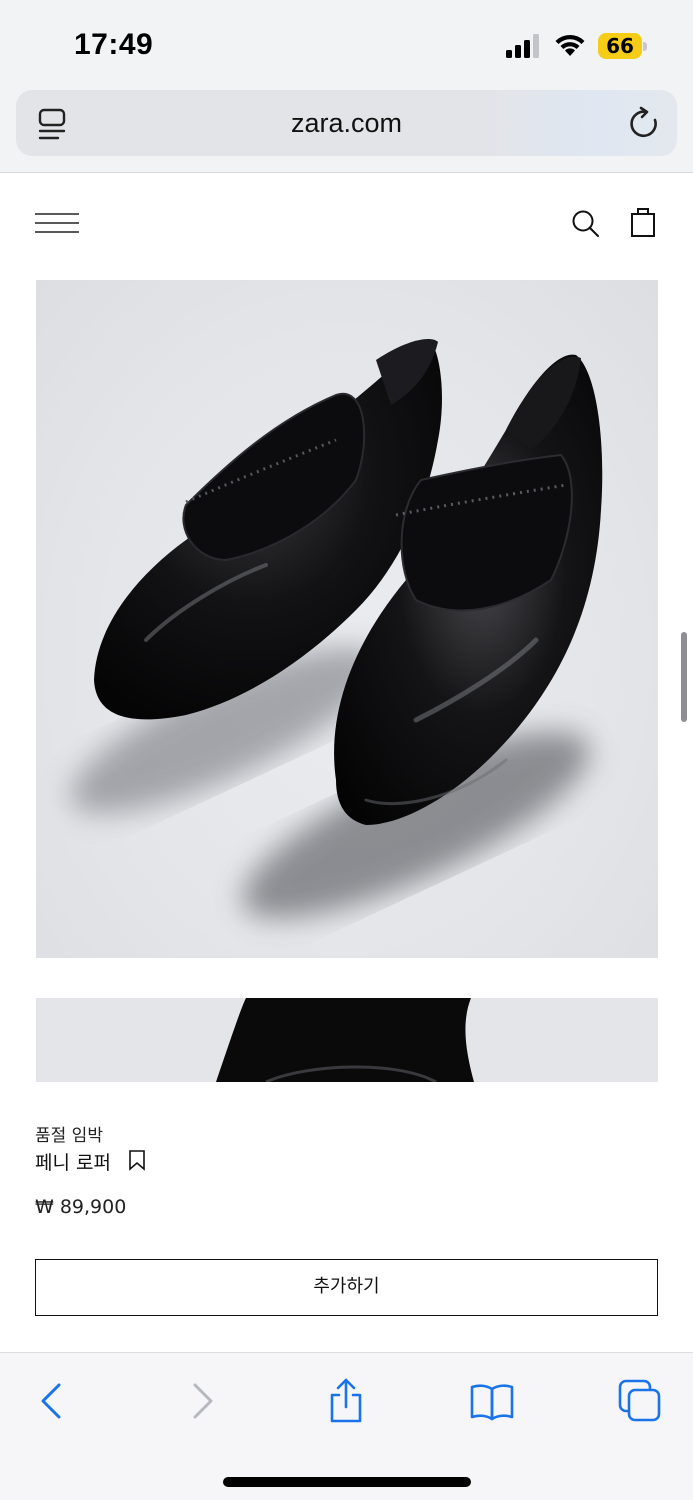 This screenshot has width=693, height=1500. What do you see at coordinates (684, 677) in the screenshot?
I see `scrollbar` at bounding box center [684, 677].